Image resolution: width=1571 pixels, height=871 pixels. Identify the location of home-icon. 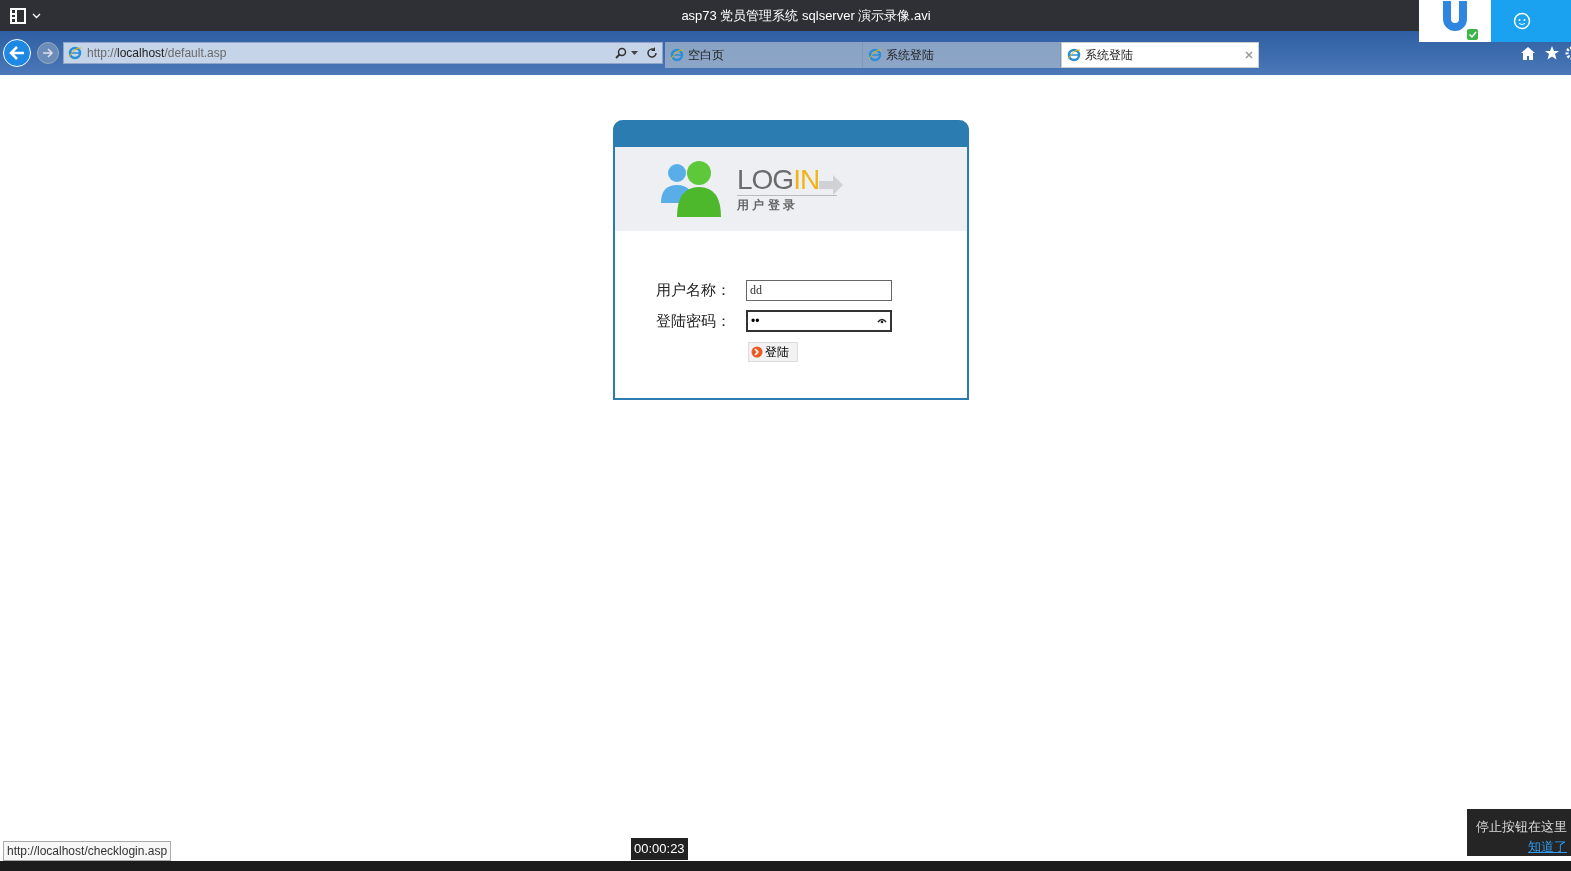
(1528, 53).